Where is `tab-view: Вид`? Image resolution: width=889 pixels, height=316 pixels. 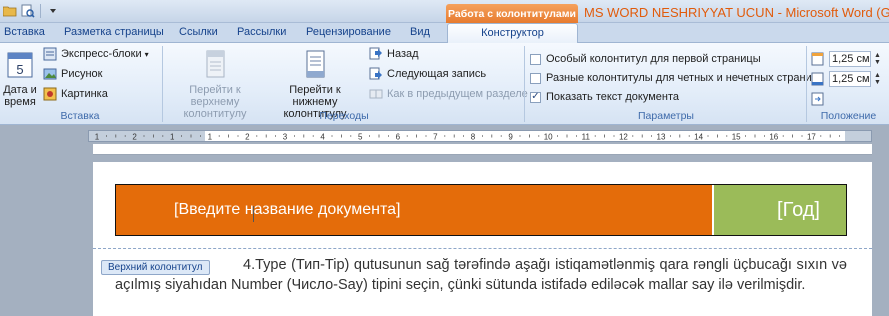 tab-view: Вид is located at coordinates (420, 32).